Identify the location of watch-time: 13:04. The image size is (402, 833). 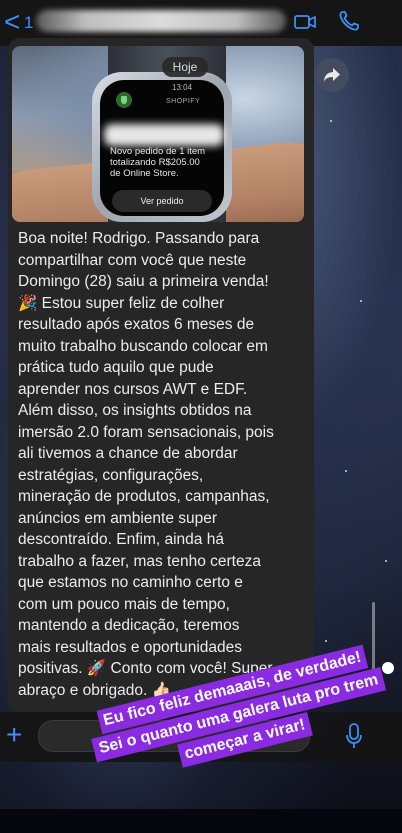
(182, 87).